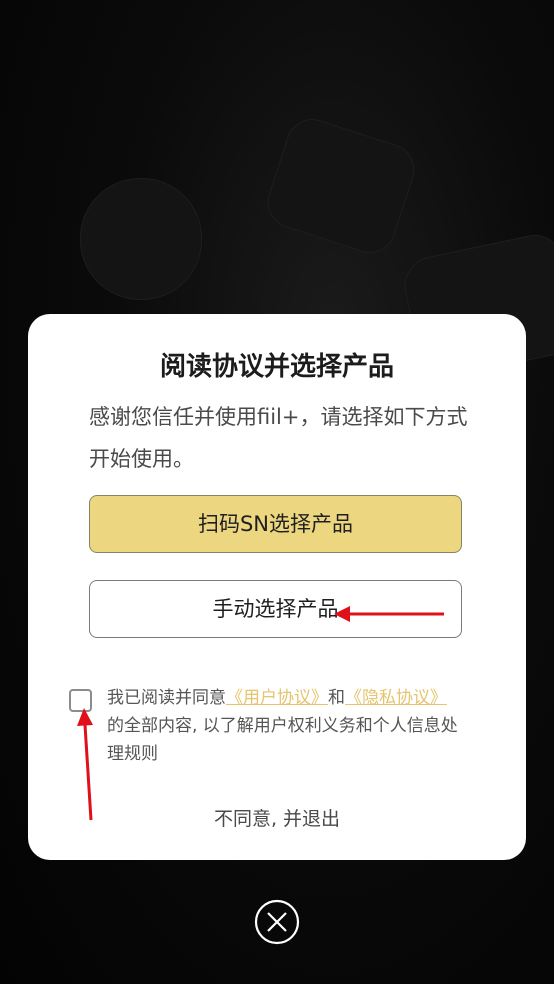 The width and height of the screenshot is (554, 984). What do you see at coordinates (277, 698) in the screenshot?
I see `user-agreement-link: 《用户协议》` at bounding box center [277, 698].